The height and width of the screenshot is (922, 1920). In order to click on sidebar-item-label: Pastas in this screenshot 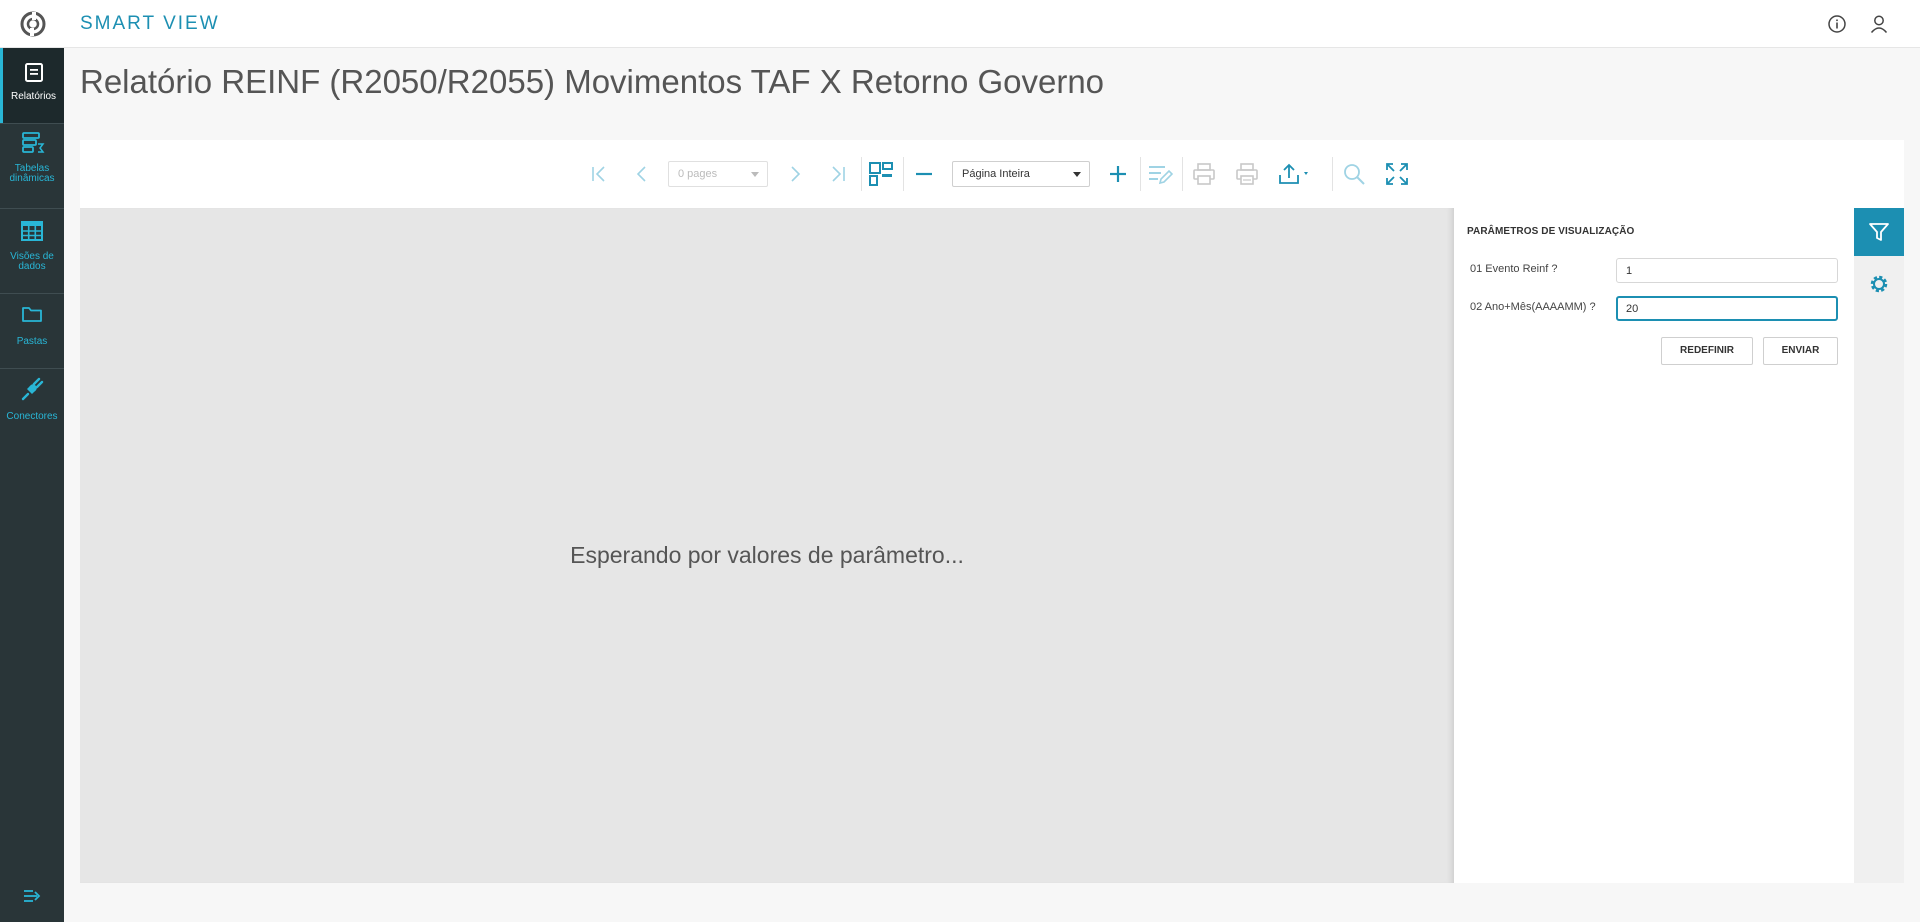, I will do `click(32, 341)`.